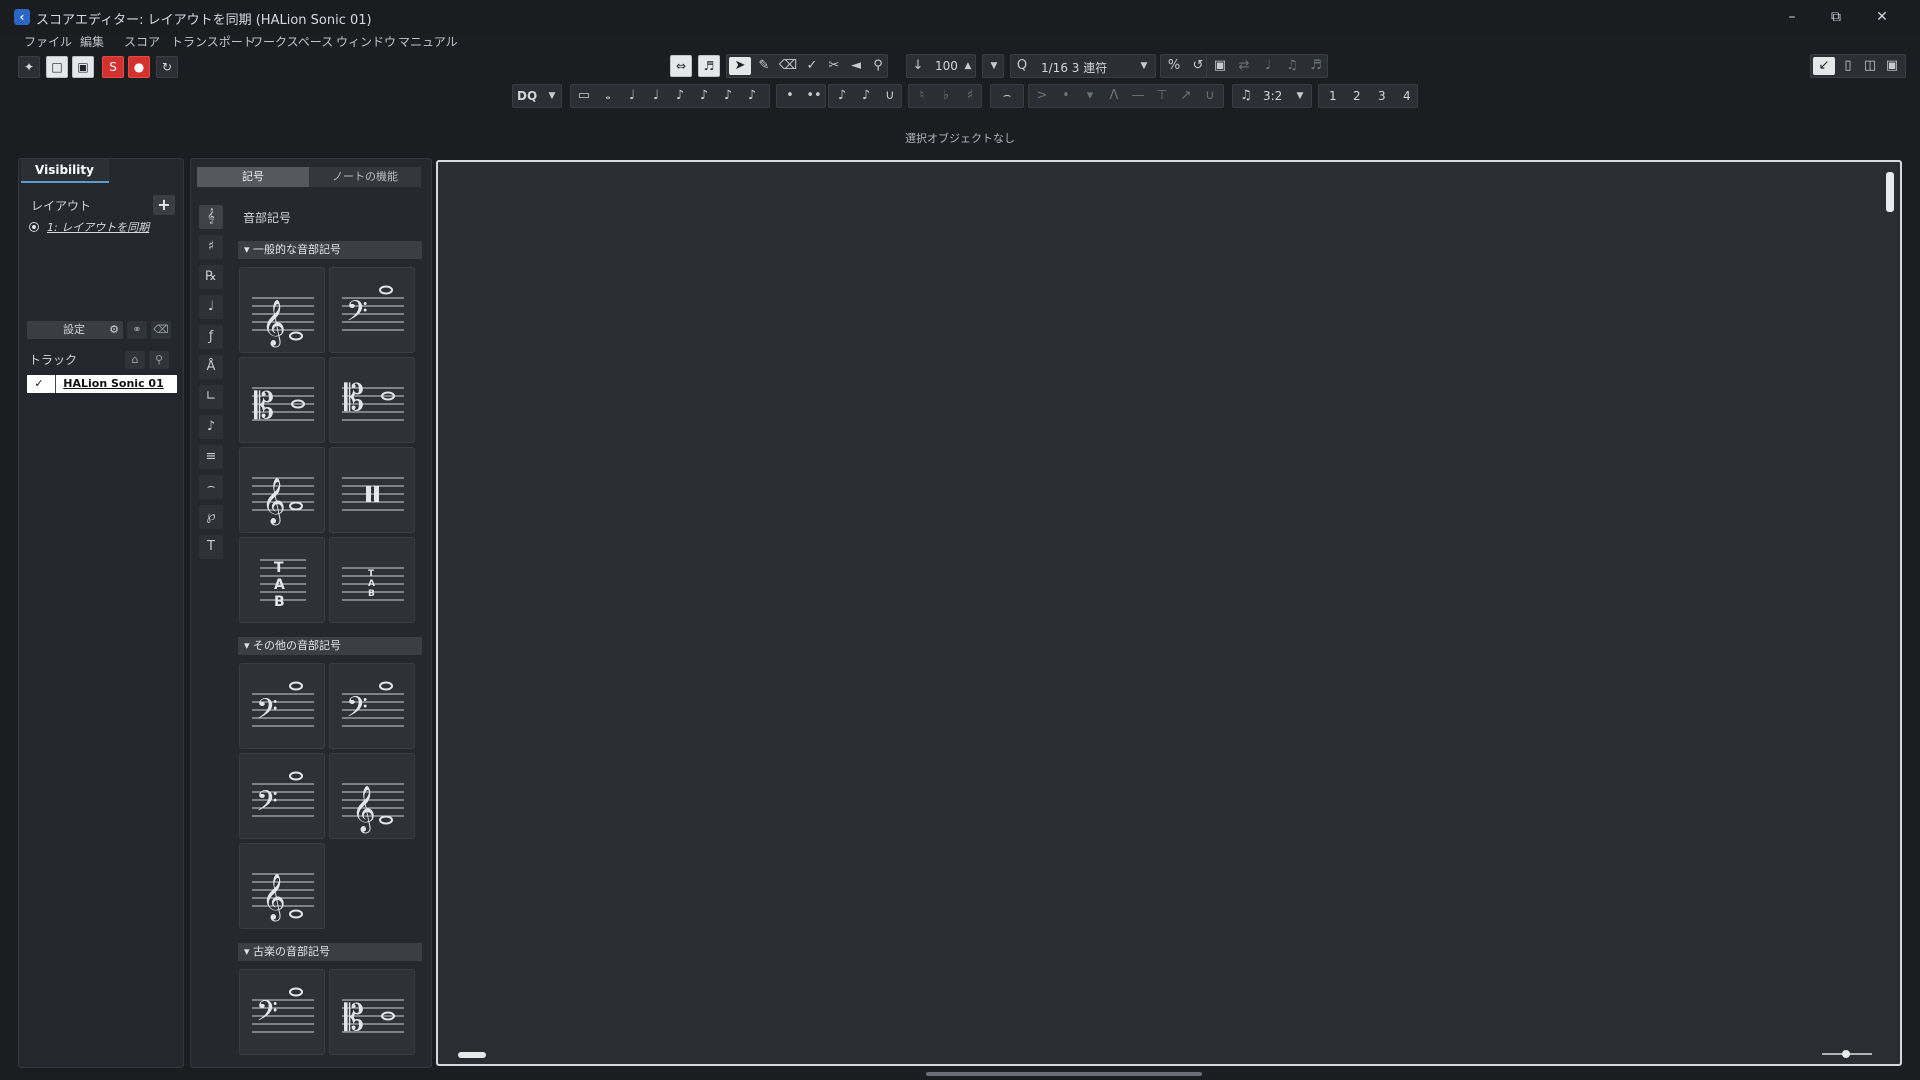  Describe the element at coordinates (282, 490) in the screenshot. I see `treble-8vb-clef-button: 𝄞` at that location.